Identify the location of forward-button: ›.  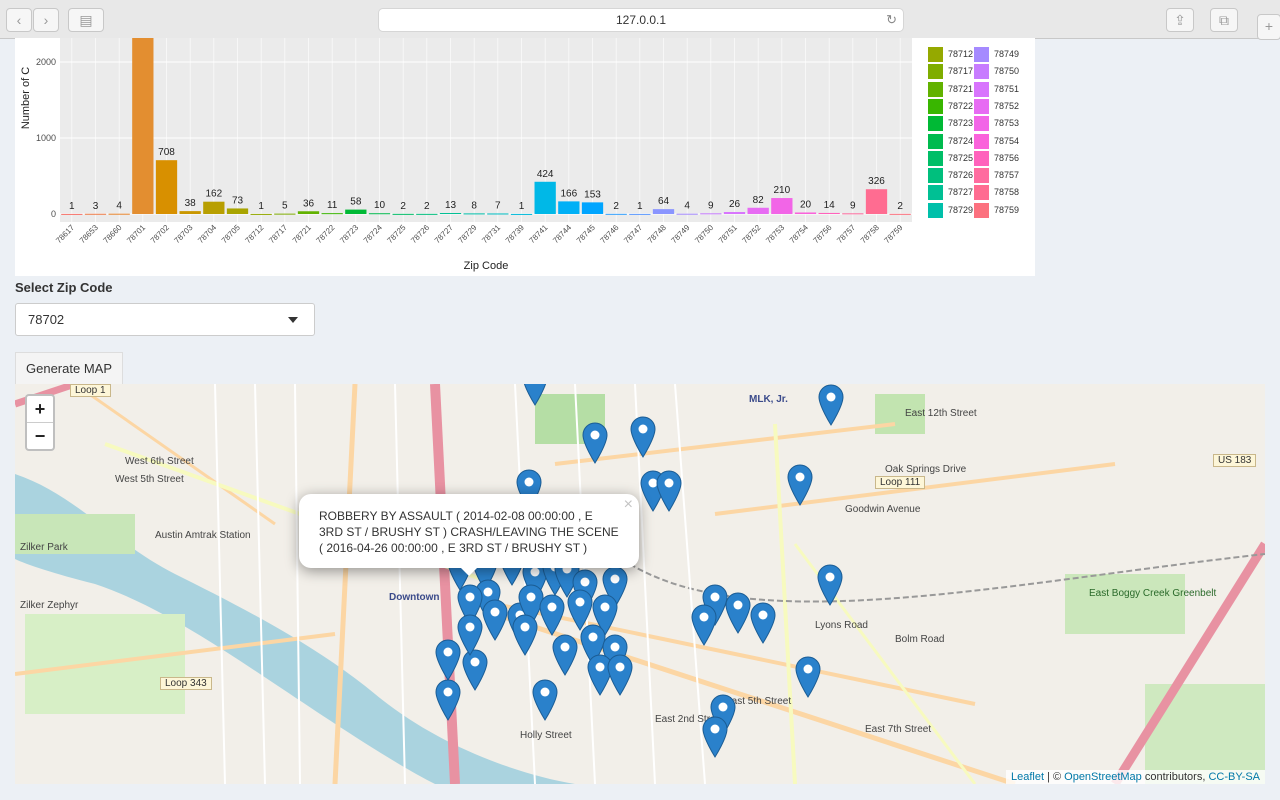
(46, 20).